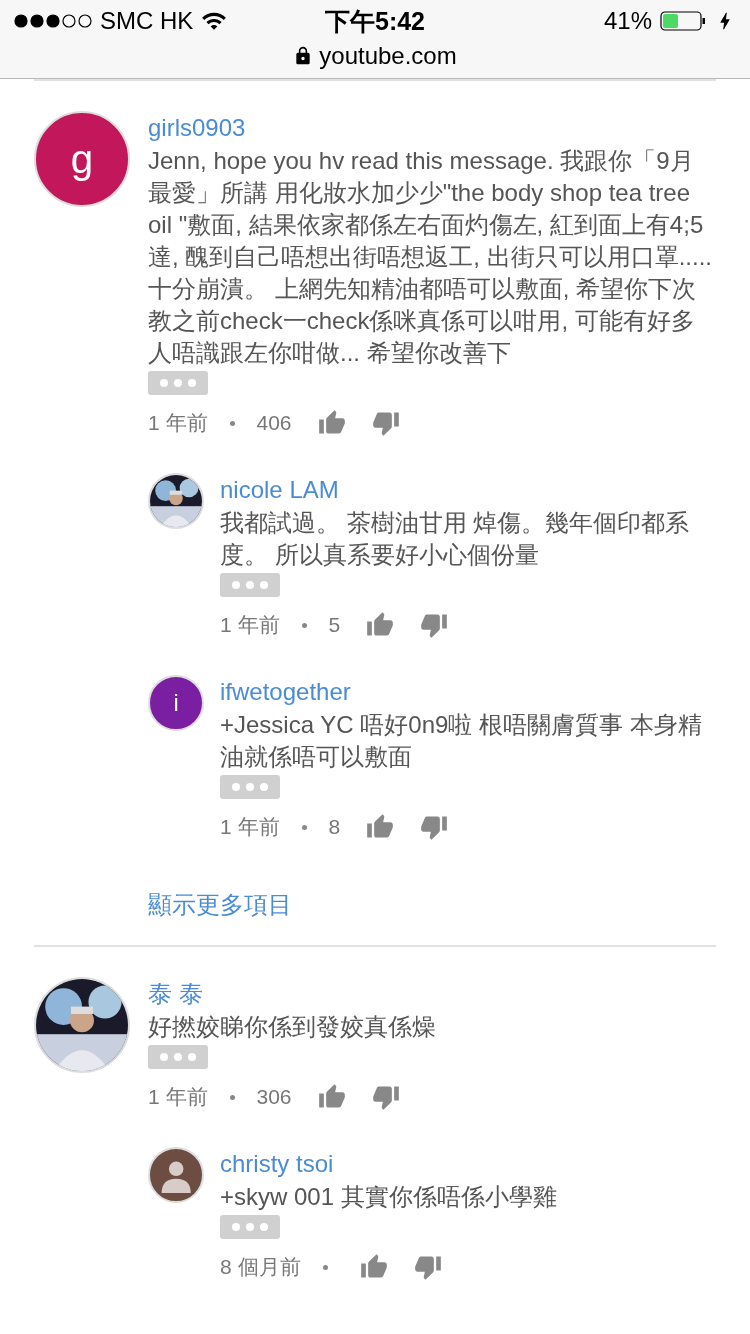 The image size is (750, 1334). What do you see at coordinates (274, 1097) in the screenshot?
I see `like-count: 306` at bounding box center [274, 1097].